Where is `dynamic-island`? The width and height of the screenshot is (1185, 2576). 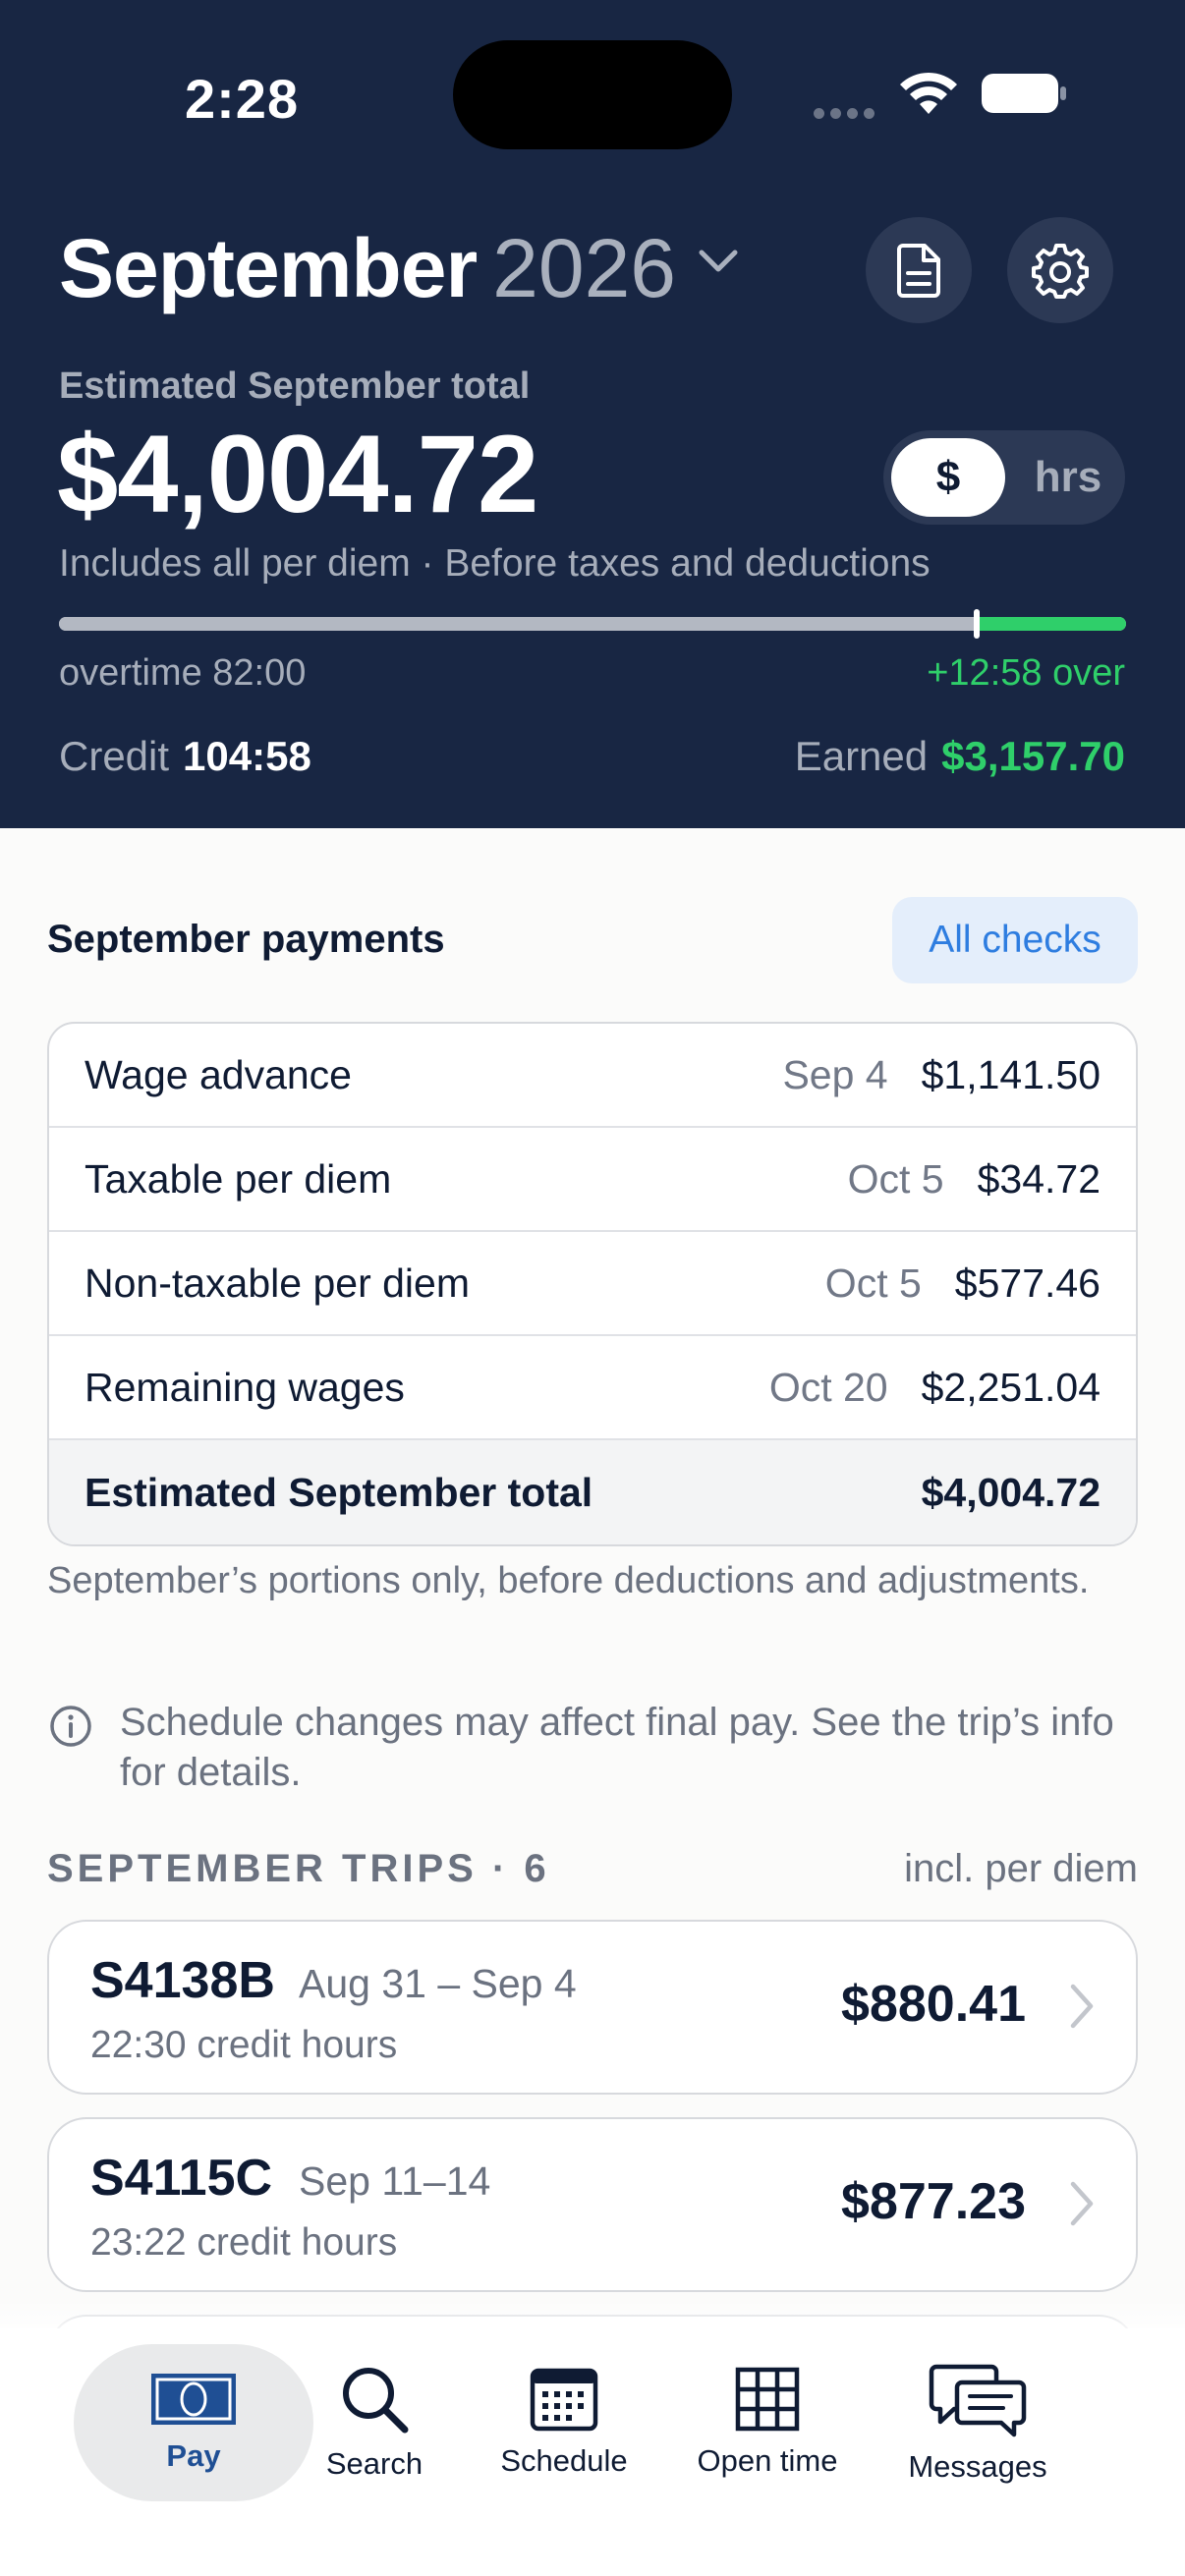
dynamic-island is located at coordinates (592, 94).